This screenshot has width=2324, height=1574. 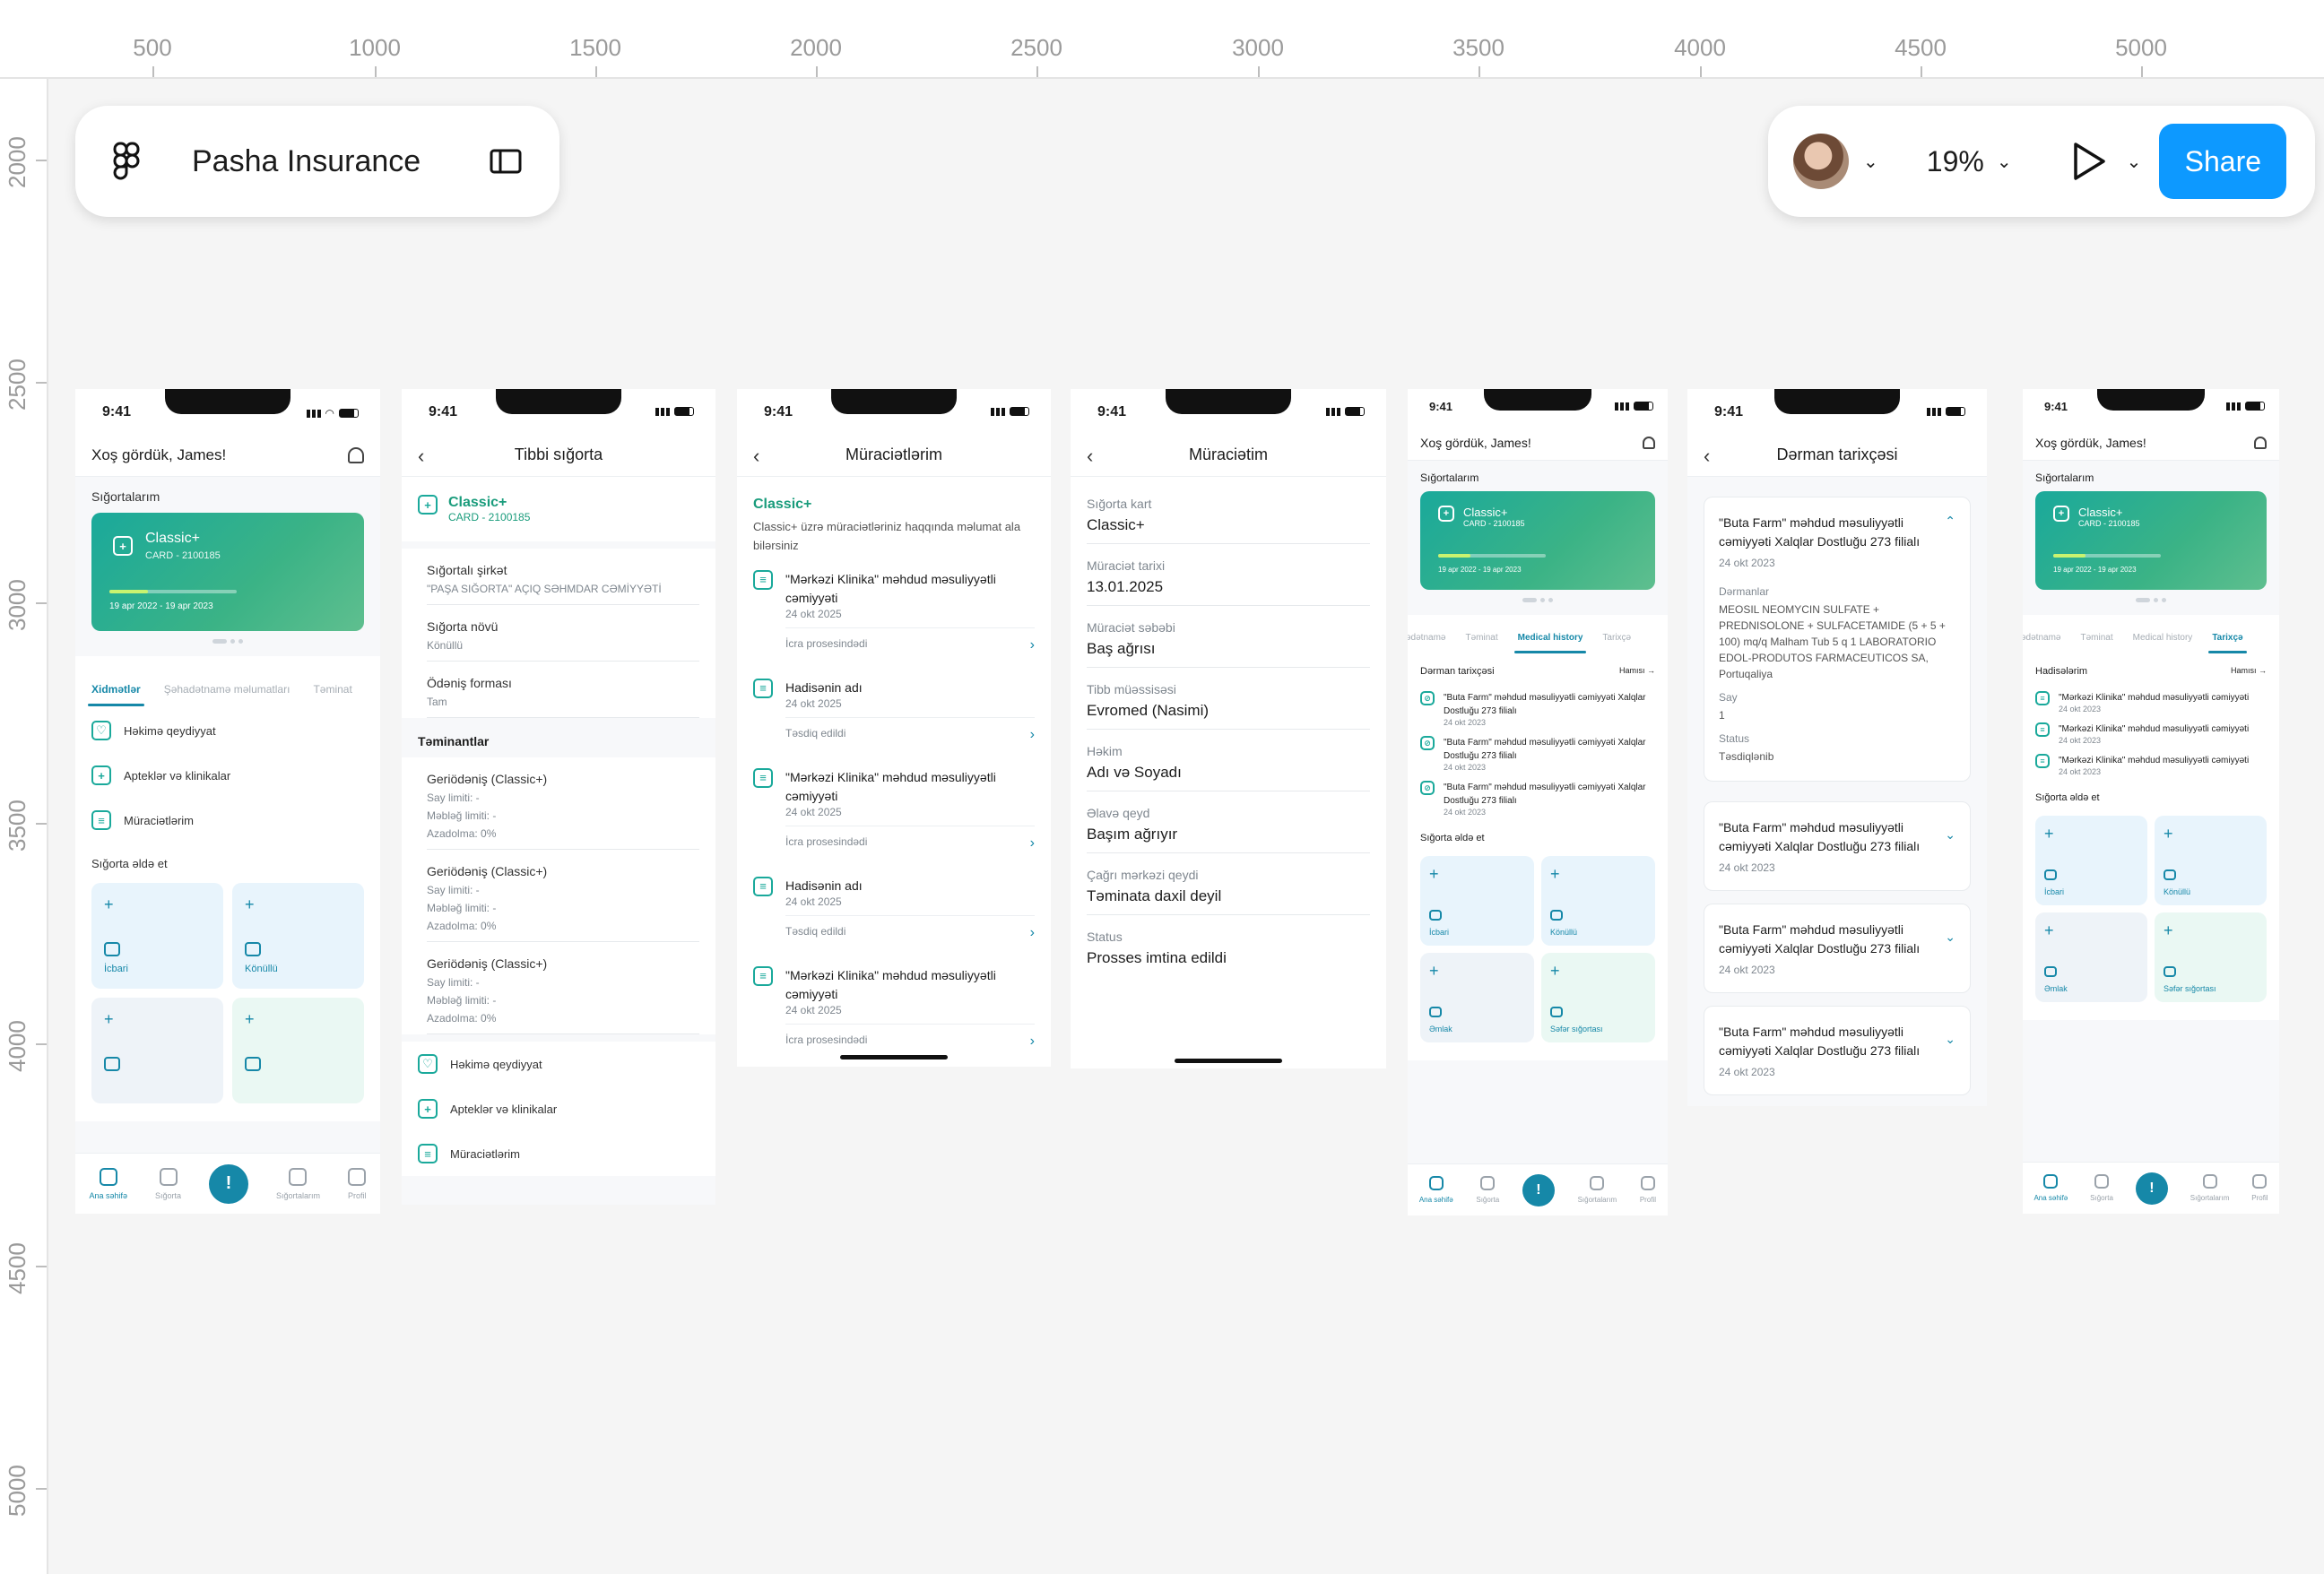 I want to click on ruler-label: 3500, so click(x=17, y=826).